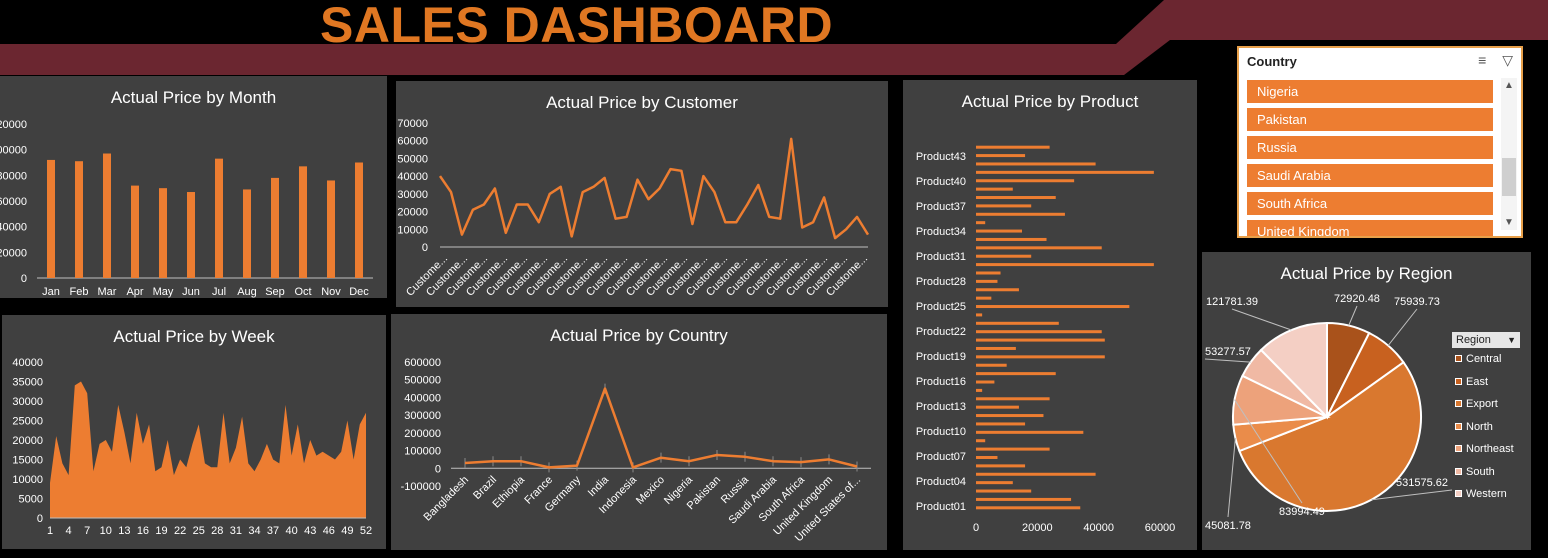 The height and width of the screenshot is (558, 1548). What do you see at coordinates (941, 207) in the screenshot?
I see `y-tick-label: Product37` at bounding box center [941, 207].